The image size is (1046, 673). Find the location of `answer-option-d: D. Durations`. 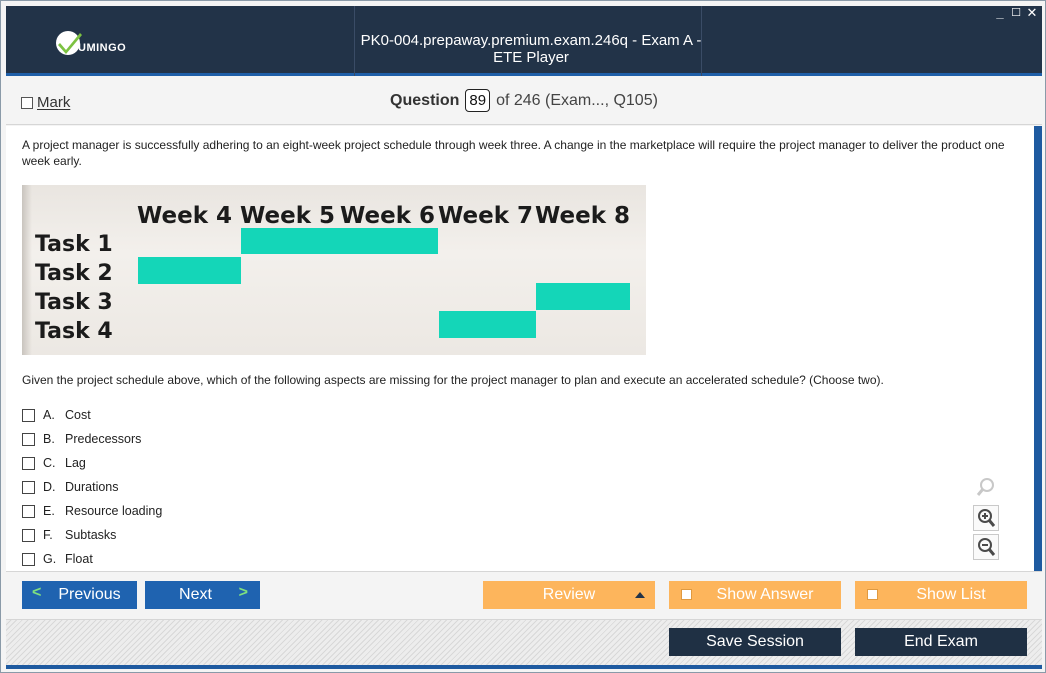

answer-option-d: D. Durations is located at coordinates (92, 487).